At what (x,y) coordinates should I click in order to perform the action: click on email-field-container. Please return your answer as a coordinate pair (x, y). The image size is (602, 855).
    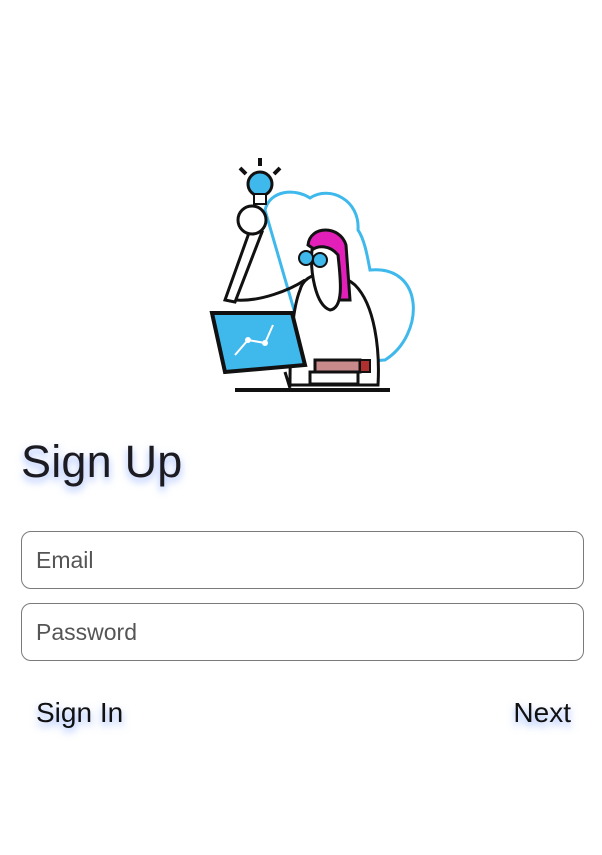
    Looking at the image, I should click on (302, 560).